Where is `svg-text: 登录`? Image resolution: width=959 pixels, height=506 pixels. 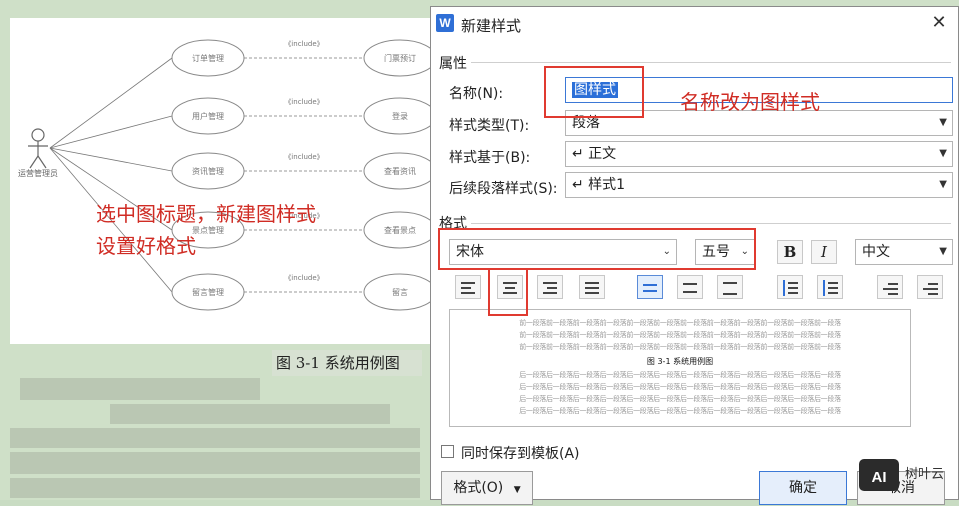
svg-text: 登录 is located at coordinates (400, 116).